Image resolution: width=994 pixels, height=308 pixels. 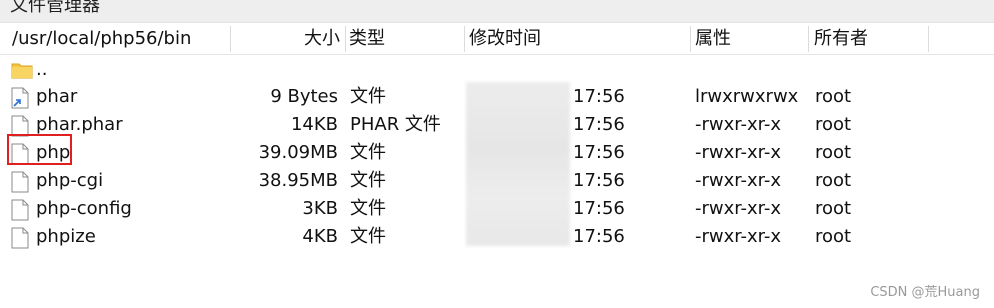 I want to click on owner-column-header: 所有者, so click(x=869, y=39).